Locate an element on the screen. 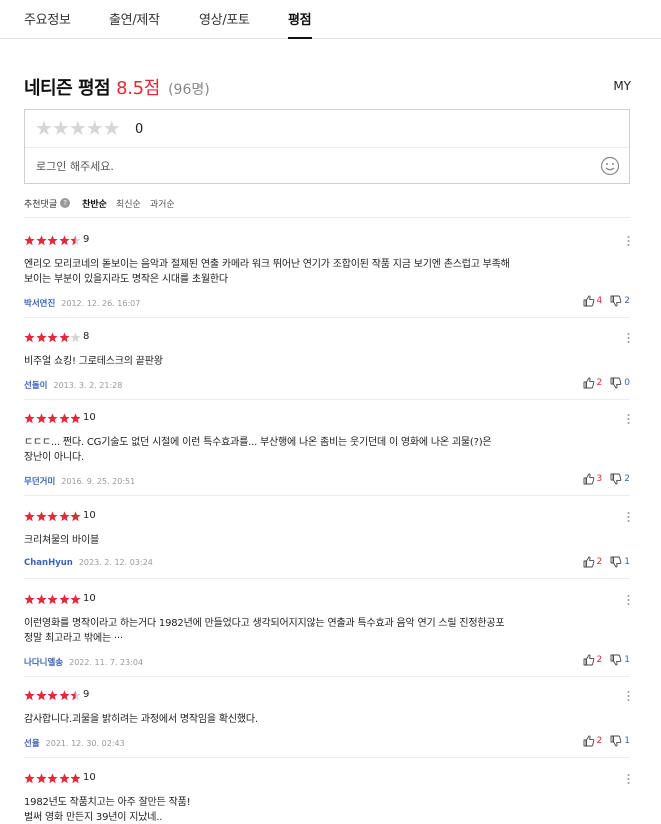 The image size is (661, 824). review-meta: 나다니엘송 2022. 11. 7. 23:04 is located at coordinates (83, 662).